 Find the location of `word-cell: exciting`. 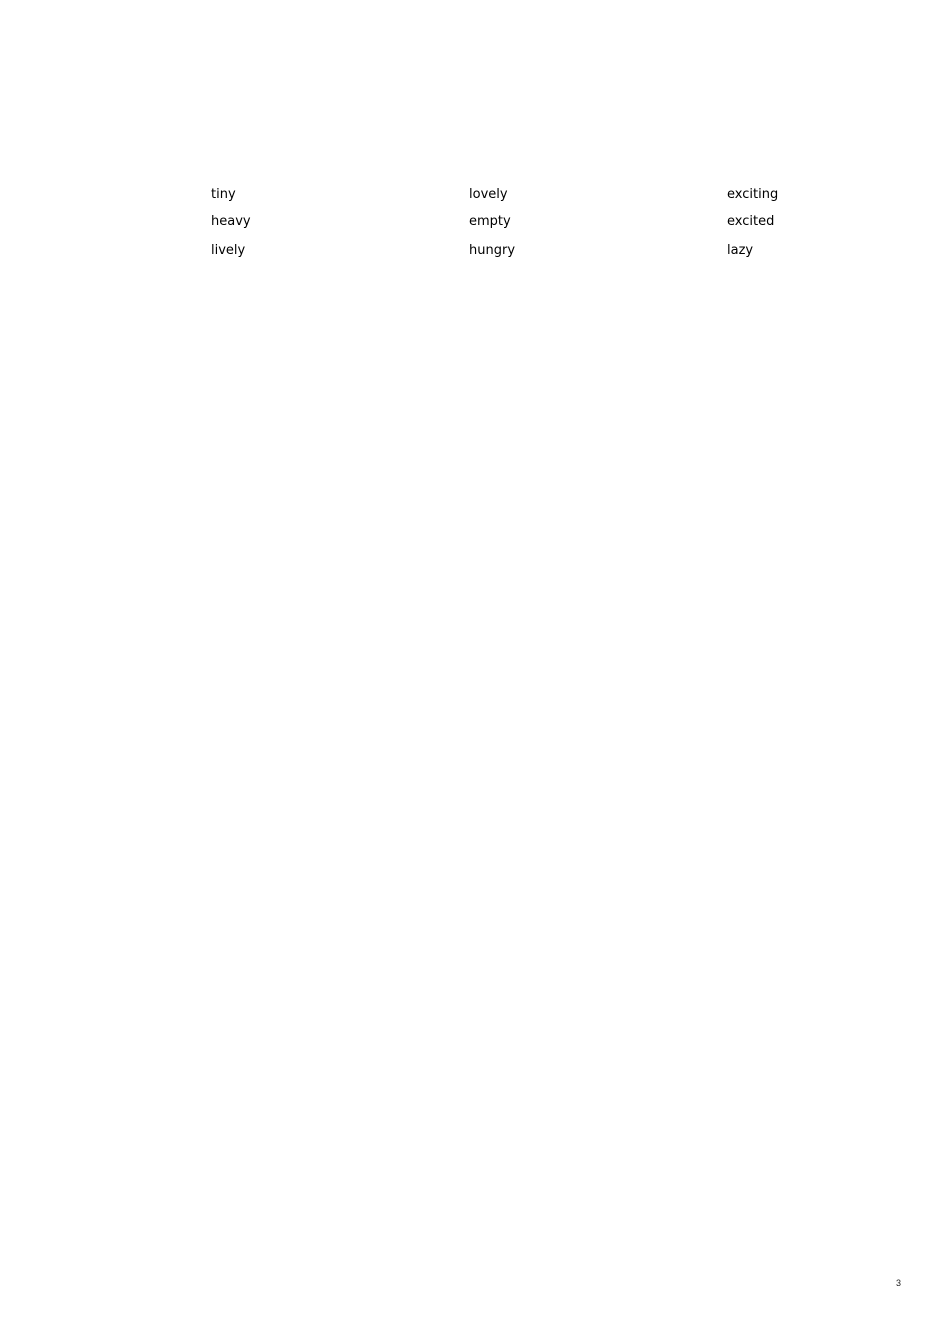

word-cell: exciting is located at coordinates (753, 194).